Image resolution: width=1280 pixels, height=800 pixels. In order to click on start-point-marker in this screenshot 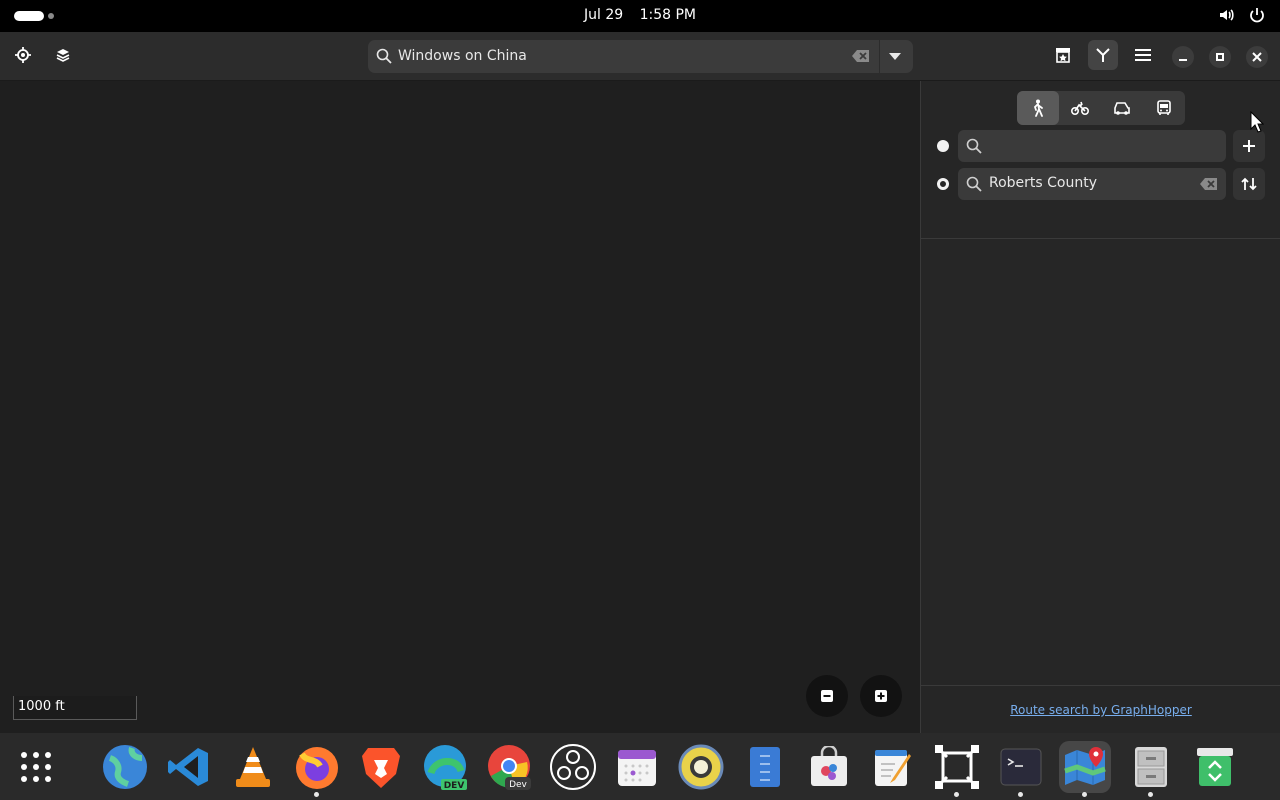, I will do `click(943, 146)`.